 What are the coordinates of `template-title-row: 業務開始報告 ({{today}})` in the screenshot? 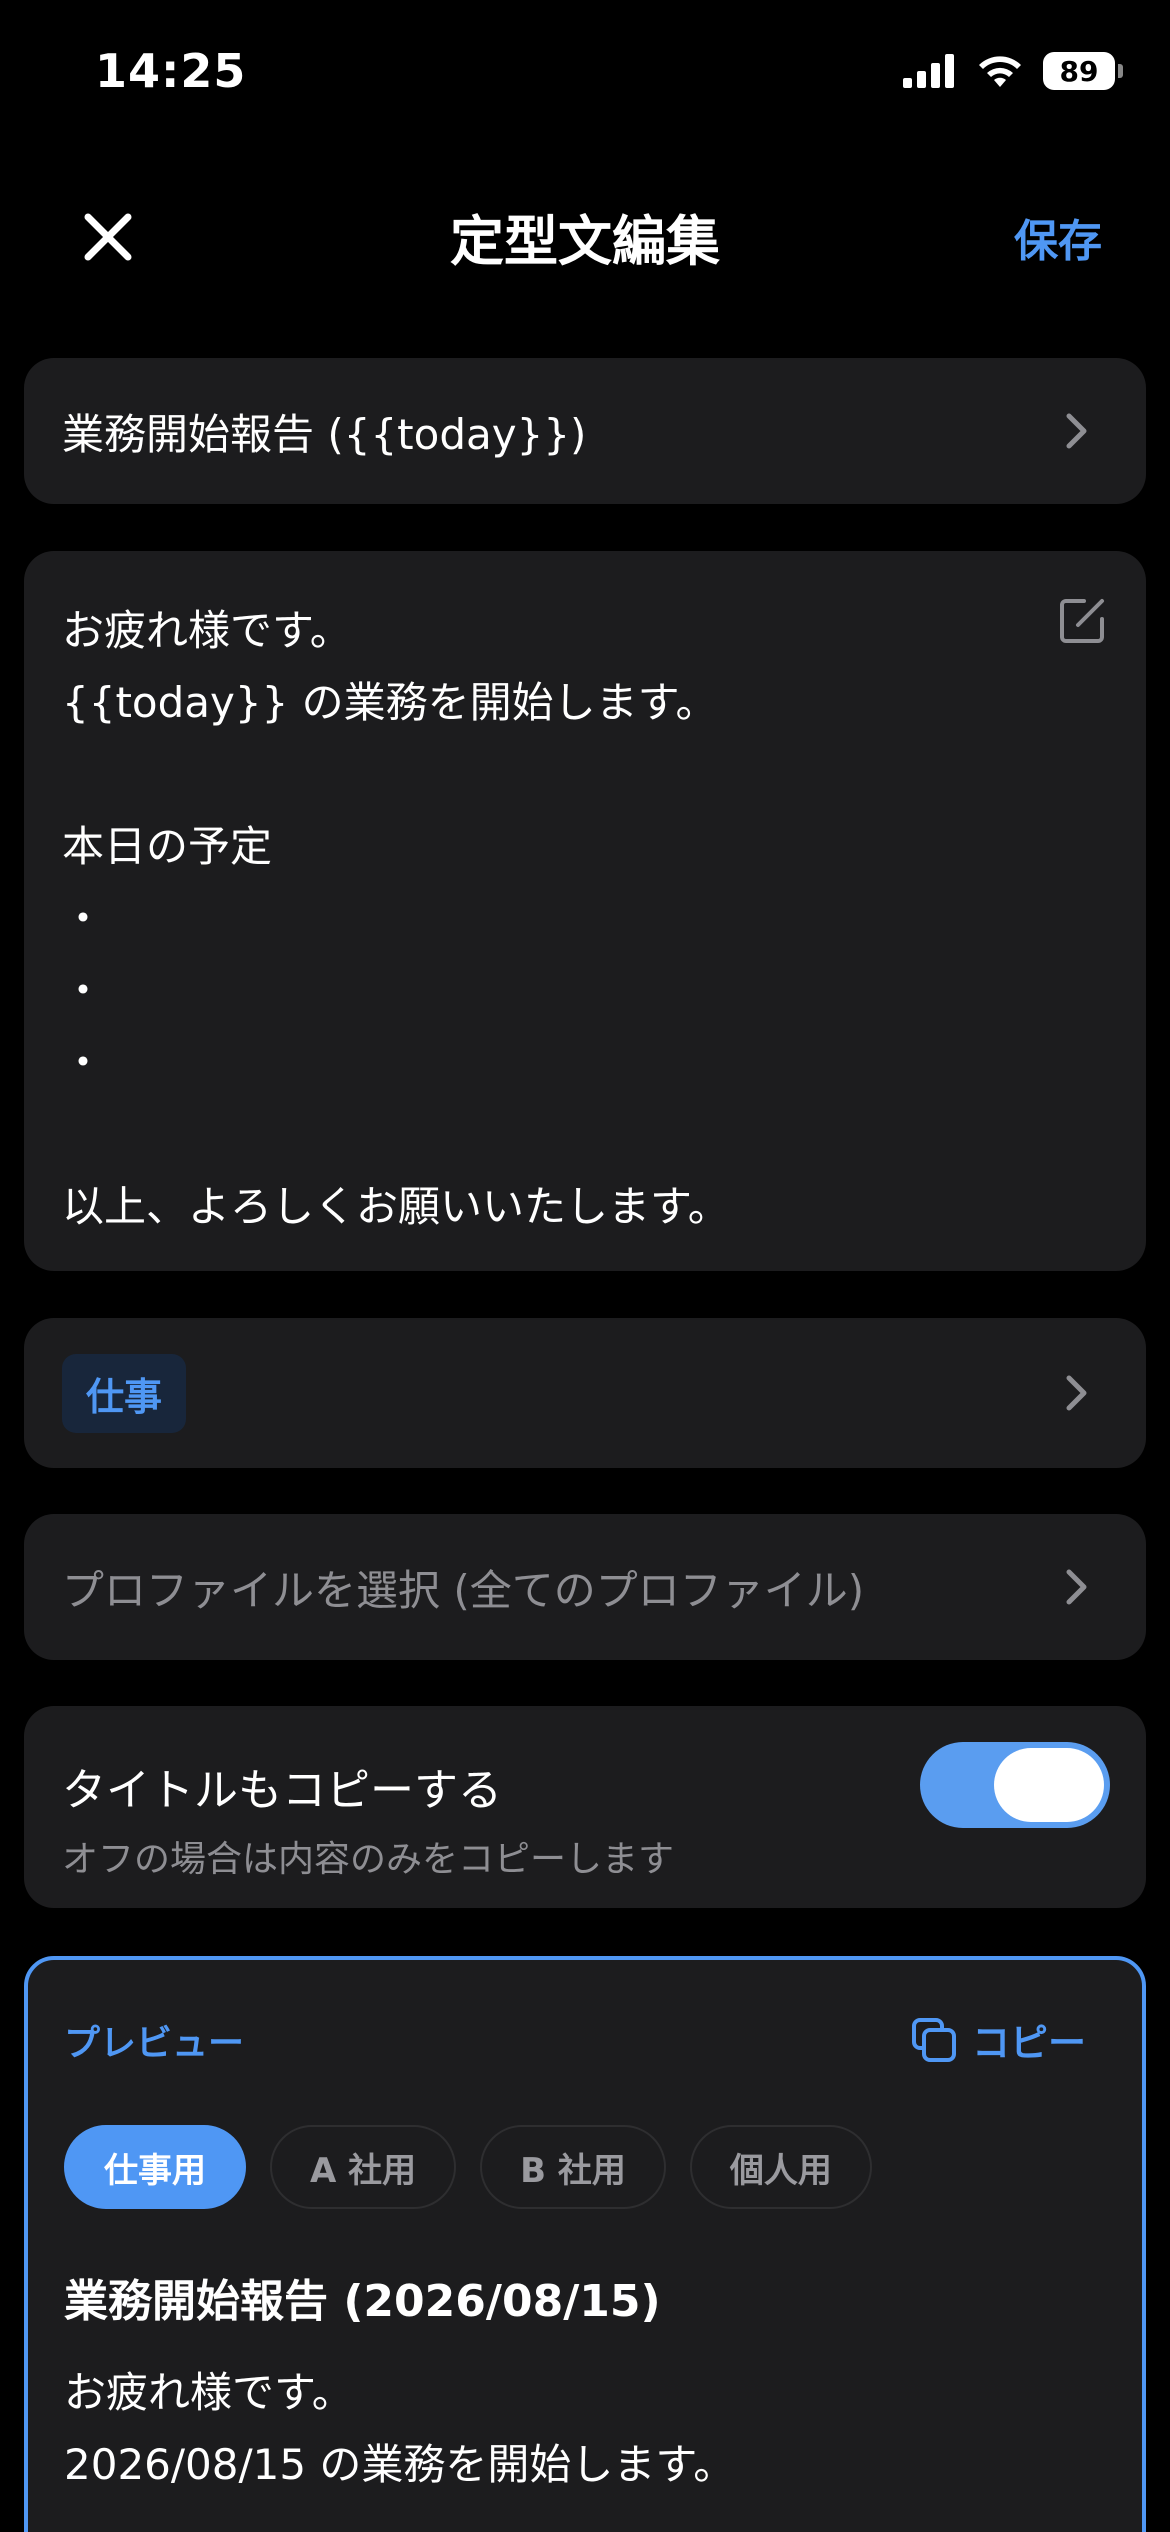 It's located at (585, 431).